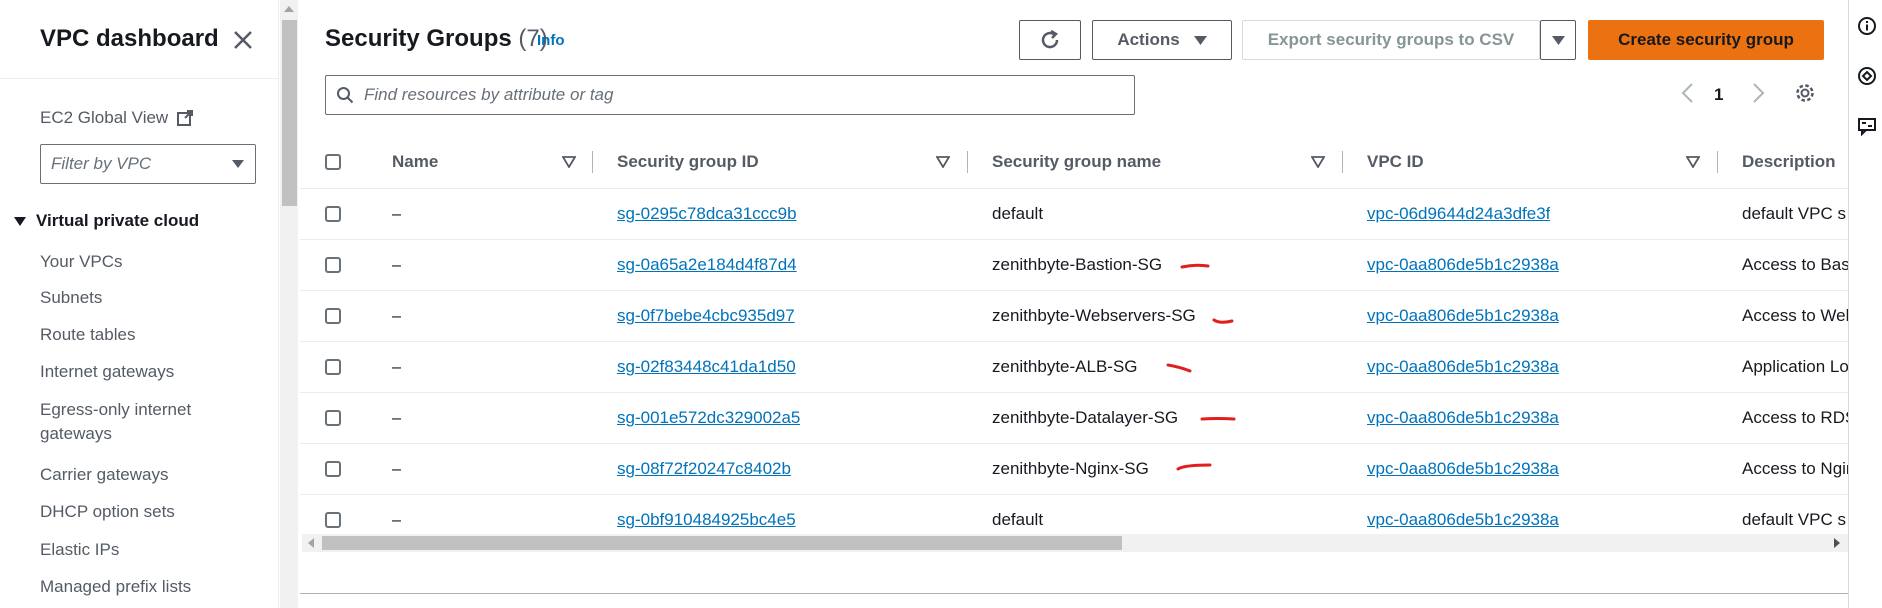 The width and height of the screenshot is (1882, 608). Describe the element at coordinates (243, 40) in the screenshot. I see `close-icon` at that location.